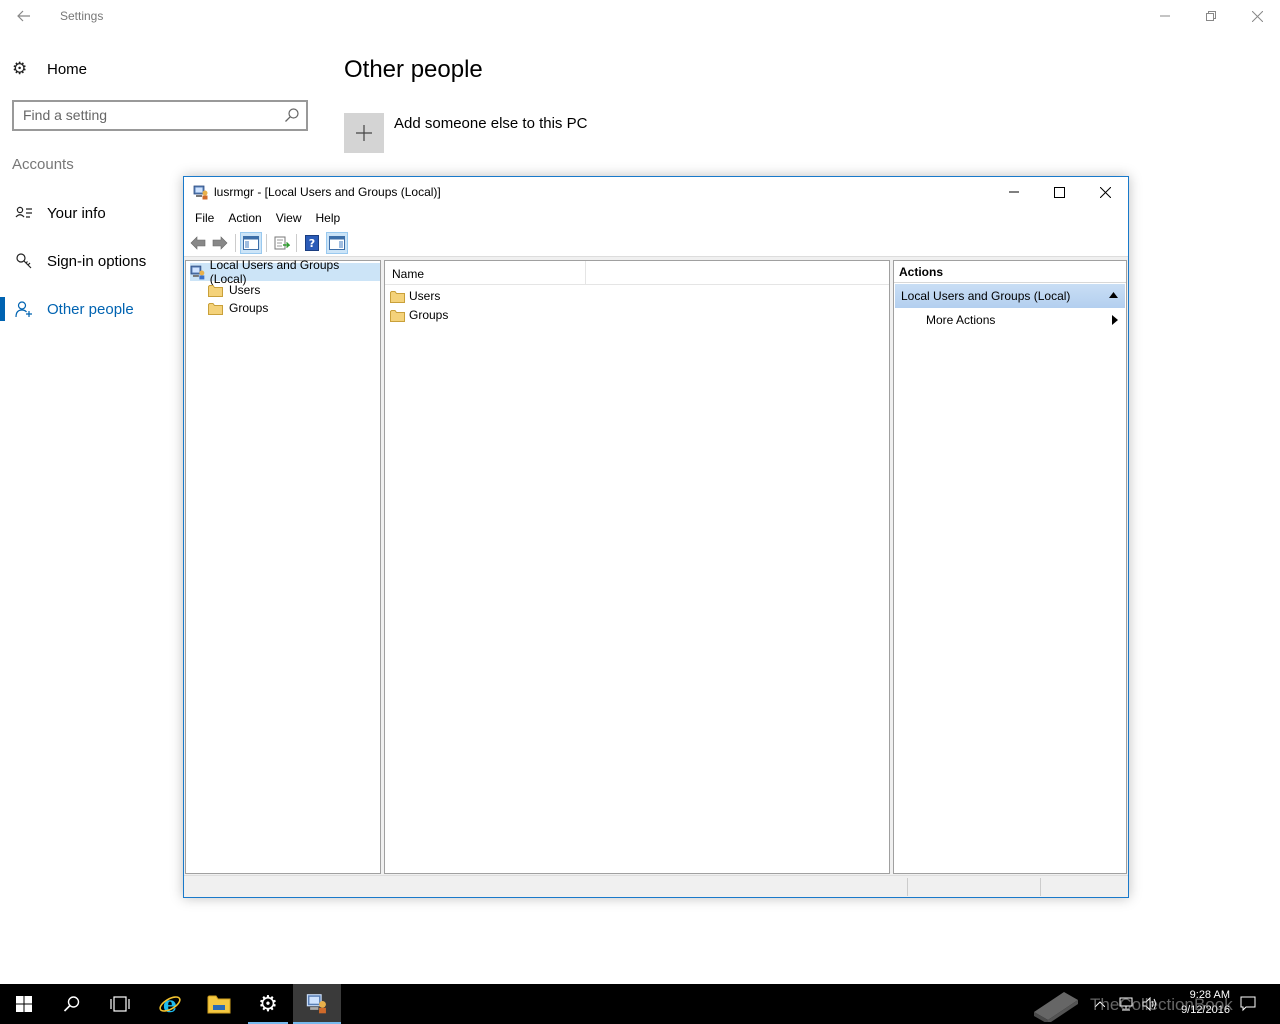 This screenshot has height=1024, width=1280. What do you see at coordinates (1211, 16) in the screenshot?
I see `restore-button` at bounding box center [1211, 16].